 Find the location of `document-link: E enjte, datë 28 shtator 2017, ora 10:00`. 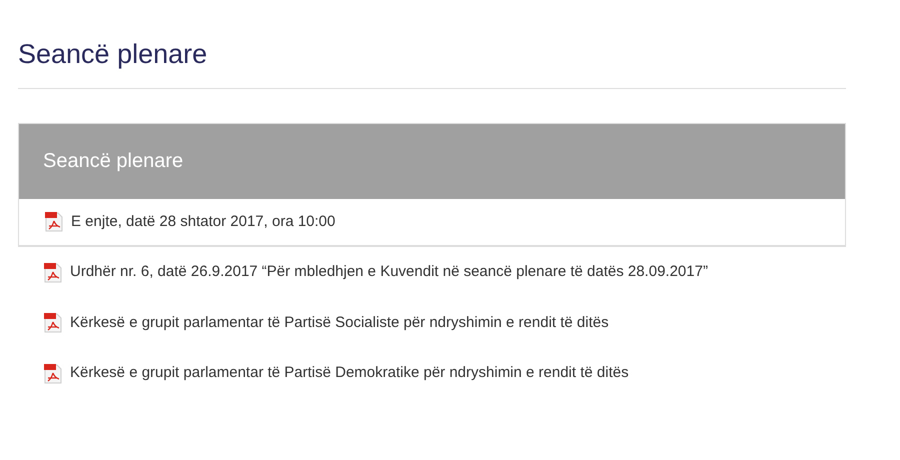

document-link: E enjte, datë 28 shtator 2017, ora 10:00 is located at coordinates (203, 222).